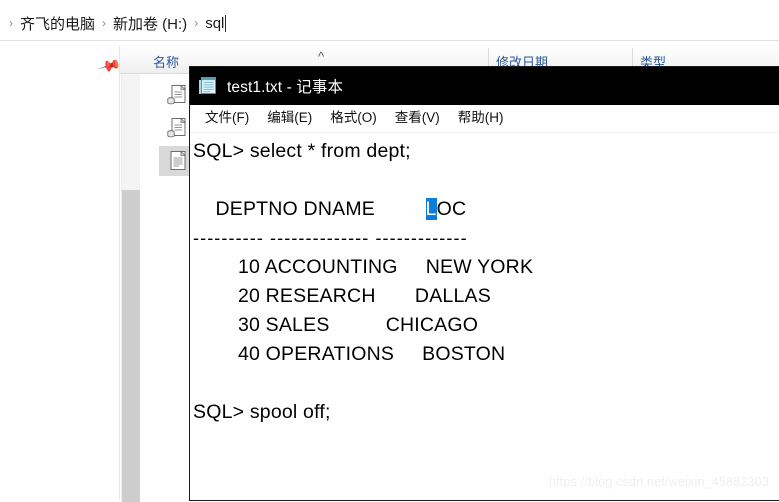  What do you see at coordinates (321, 56) in the screenshot?
I see `sort-ascending-icon: ^` at bounding box center [321, 56].